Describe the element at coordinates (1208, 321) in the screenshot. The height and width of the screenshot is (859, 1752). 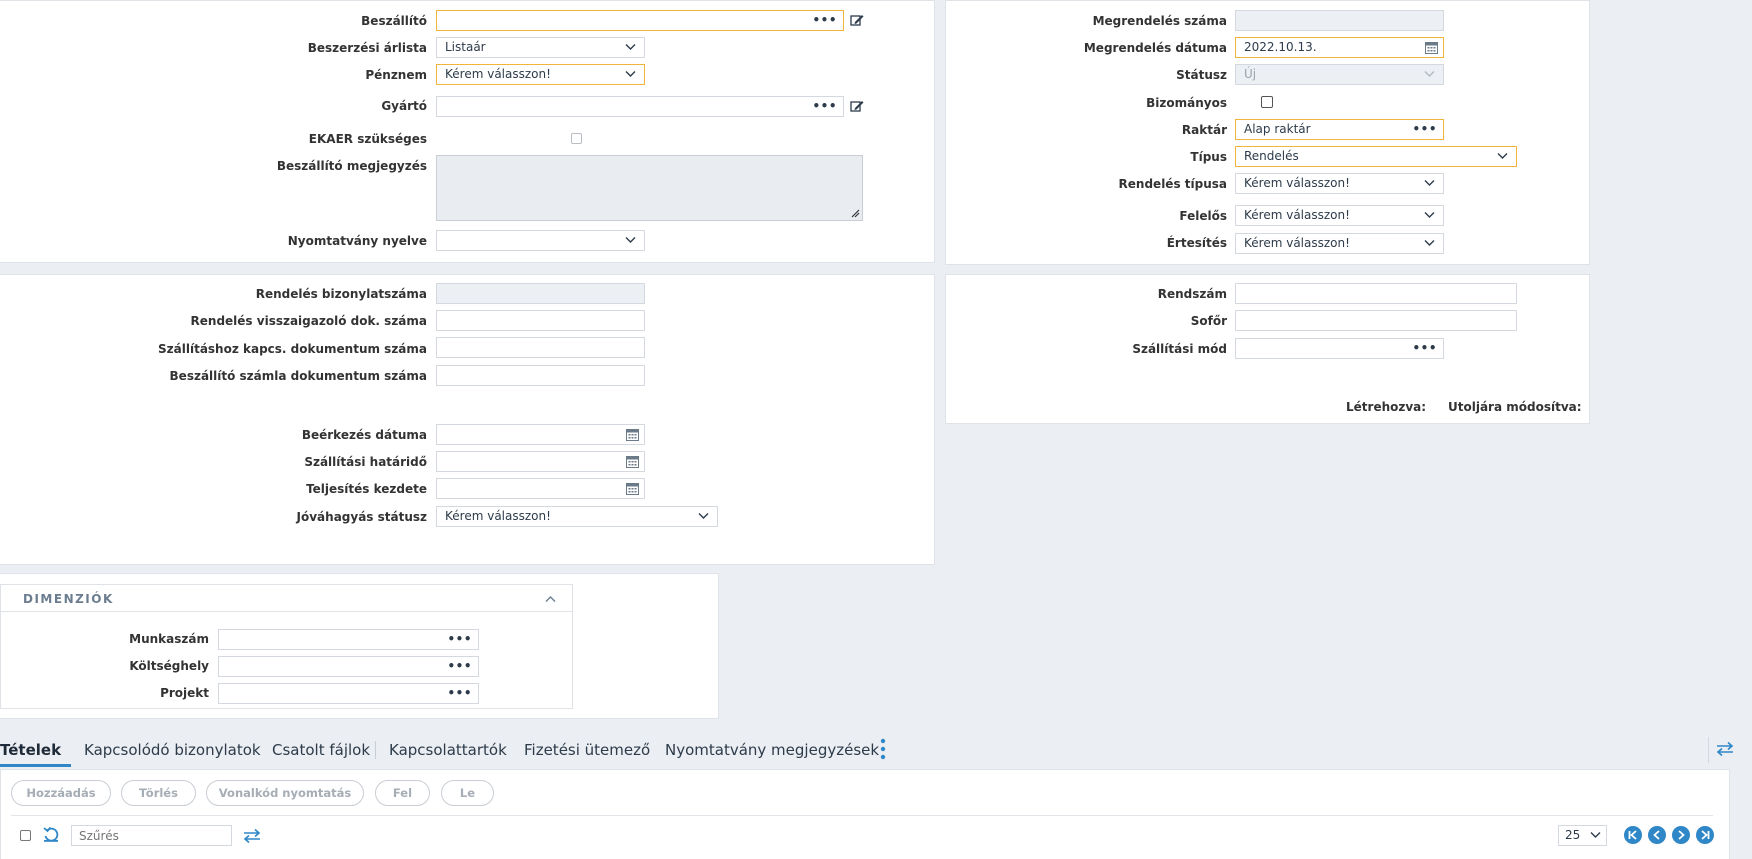
I see `driver-label: Sofőr` at that location.